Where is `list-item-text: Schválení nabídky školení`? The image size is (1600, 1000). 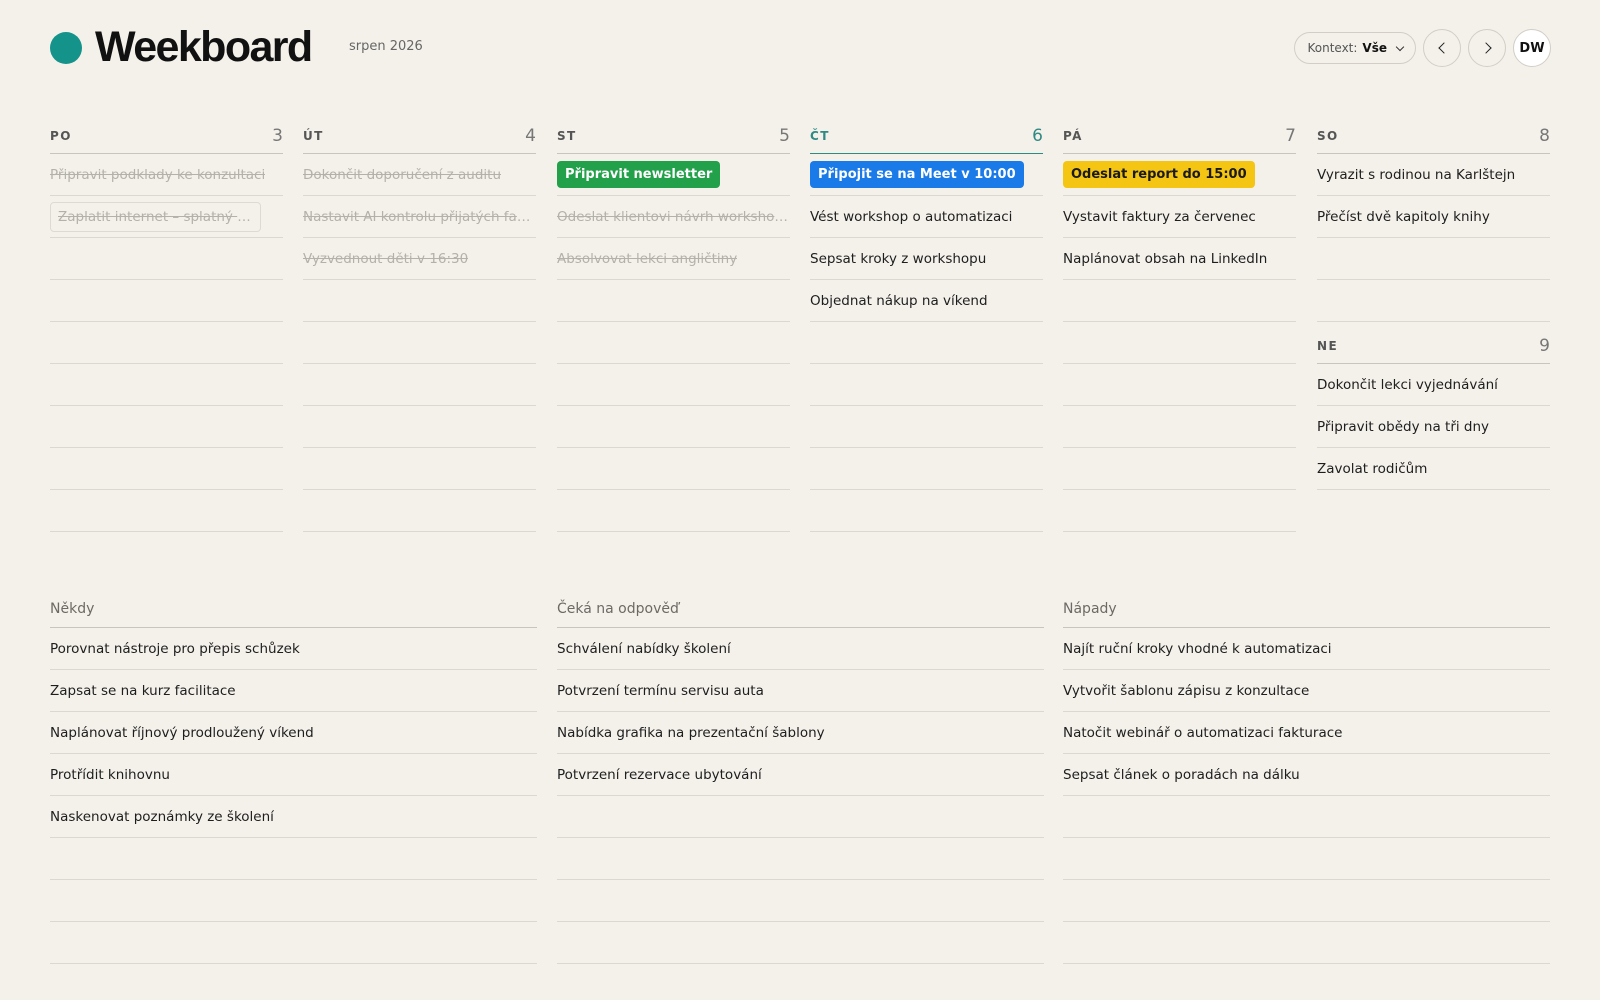 list-item-text: Schválení nabídky školení is located at coordinates (644, 648).